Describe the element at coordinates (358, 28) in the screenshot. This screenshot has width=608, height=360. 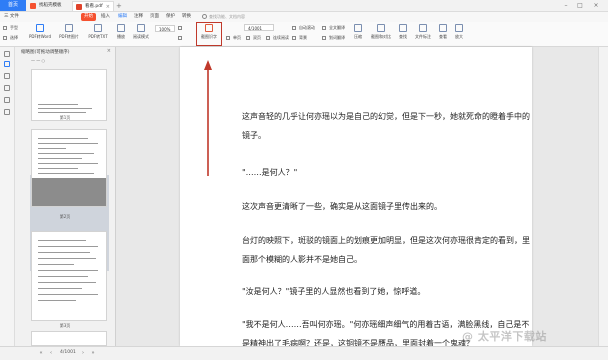
I see `compress-icon` at that location.